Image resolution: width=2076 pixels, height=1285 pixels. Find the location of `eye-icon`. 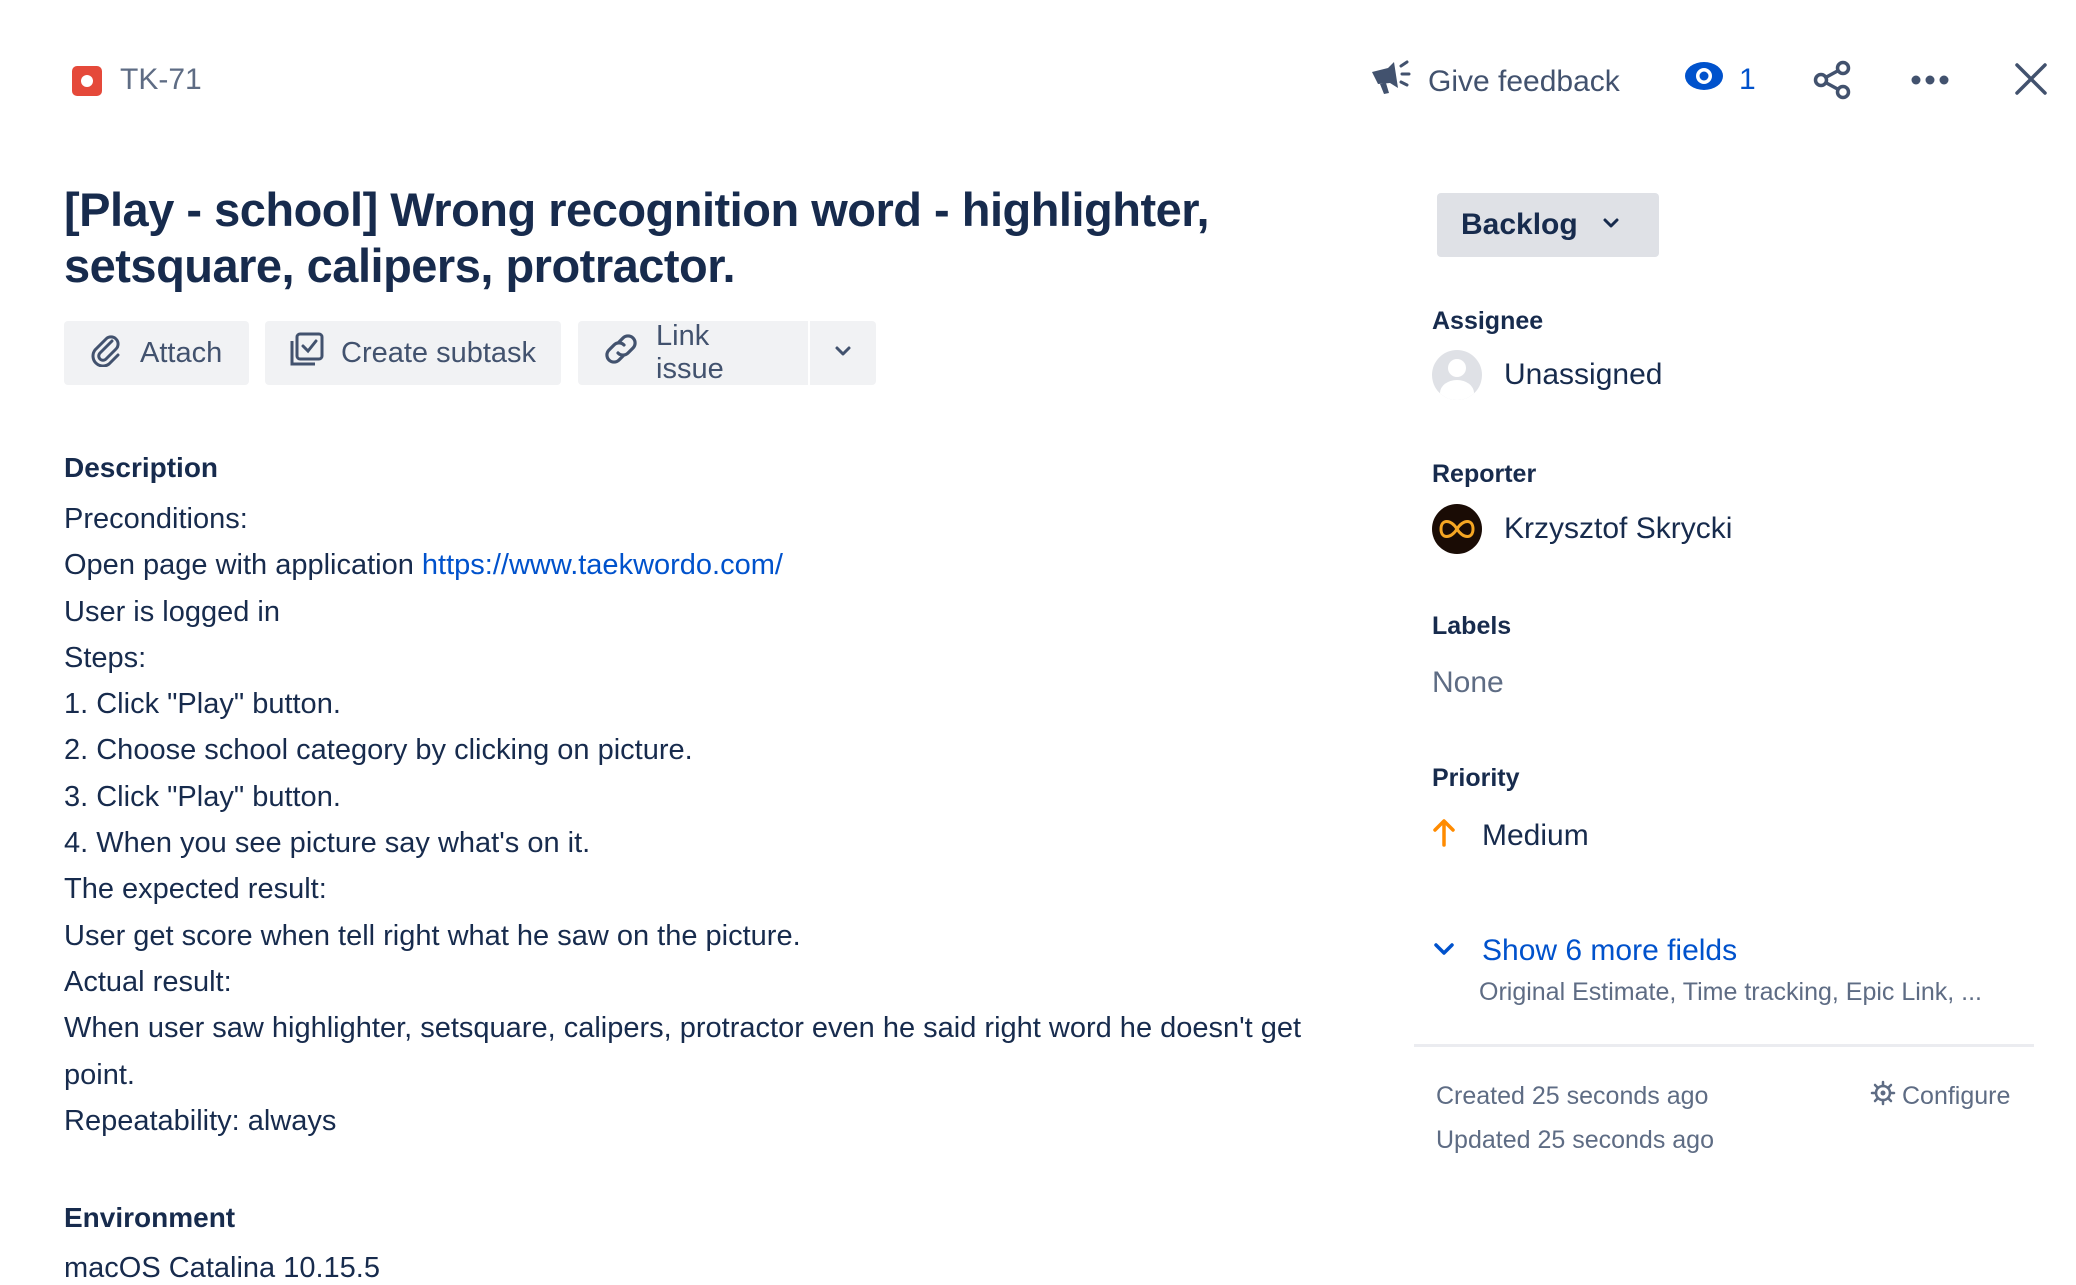

eye-icon is located at coordinates (1704, 80).